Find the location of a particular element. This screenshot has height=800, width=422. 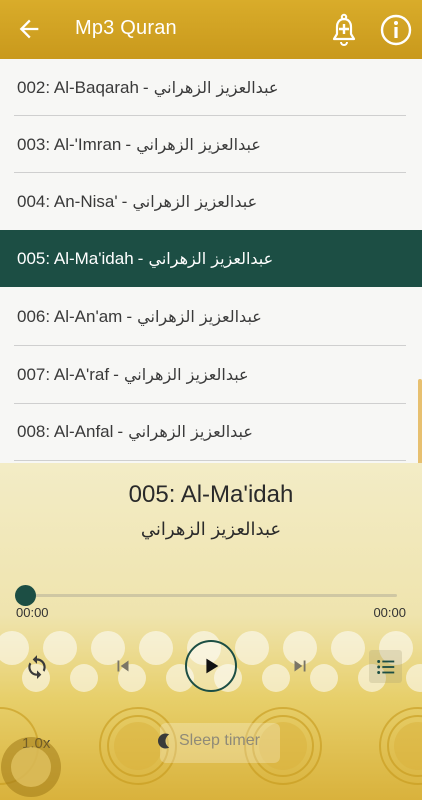

alarm-add-button is located at coordinates (344, 30).